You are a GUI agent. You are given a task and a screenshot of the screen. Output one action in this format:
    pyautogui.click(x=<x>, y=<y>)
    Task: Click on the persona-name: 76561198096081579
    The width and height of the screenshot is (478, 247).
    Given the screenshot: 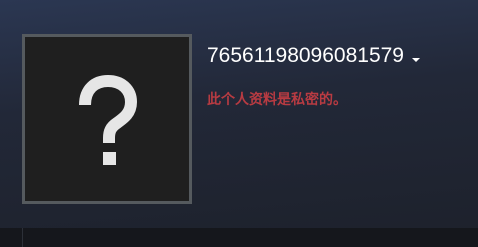 What is the action you would take?
    pyautogui.click(x=305, y=55)
    